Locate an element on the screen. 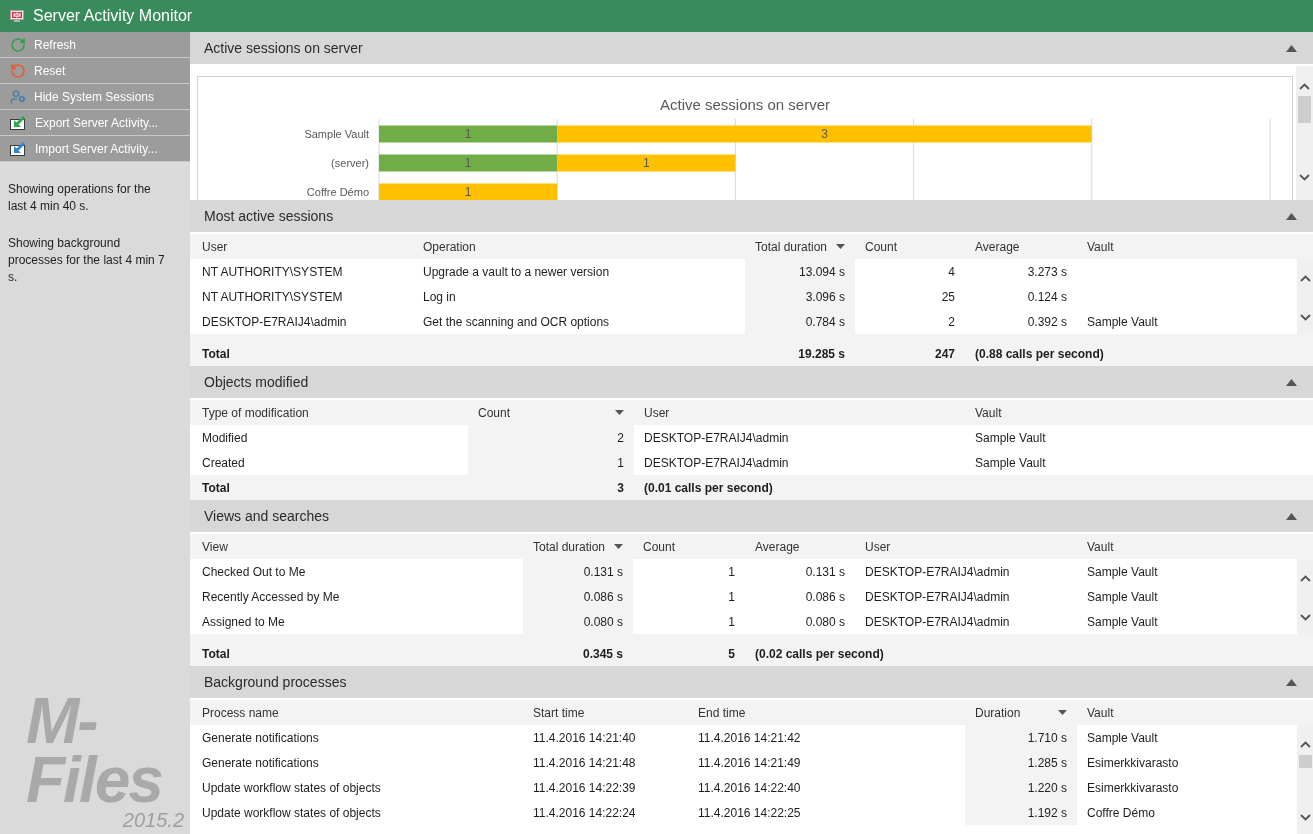 The width and height of the screenshot is (1313, 834). column-header: Start time is located at coordinates (605, 712).